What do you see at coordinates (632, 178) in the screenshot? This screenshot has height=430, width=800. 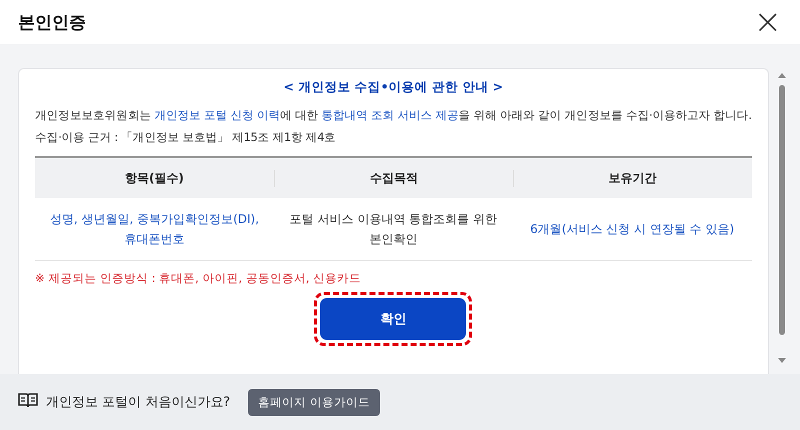 I see `column-header: 보유기간` at bounding box center [632, 178].